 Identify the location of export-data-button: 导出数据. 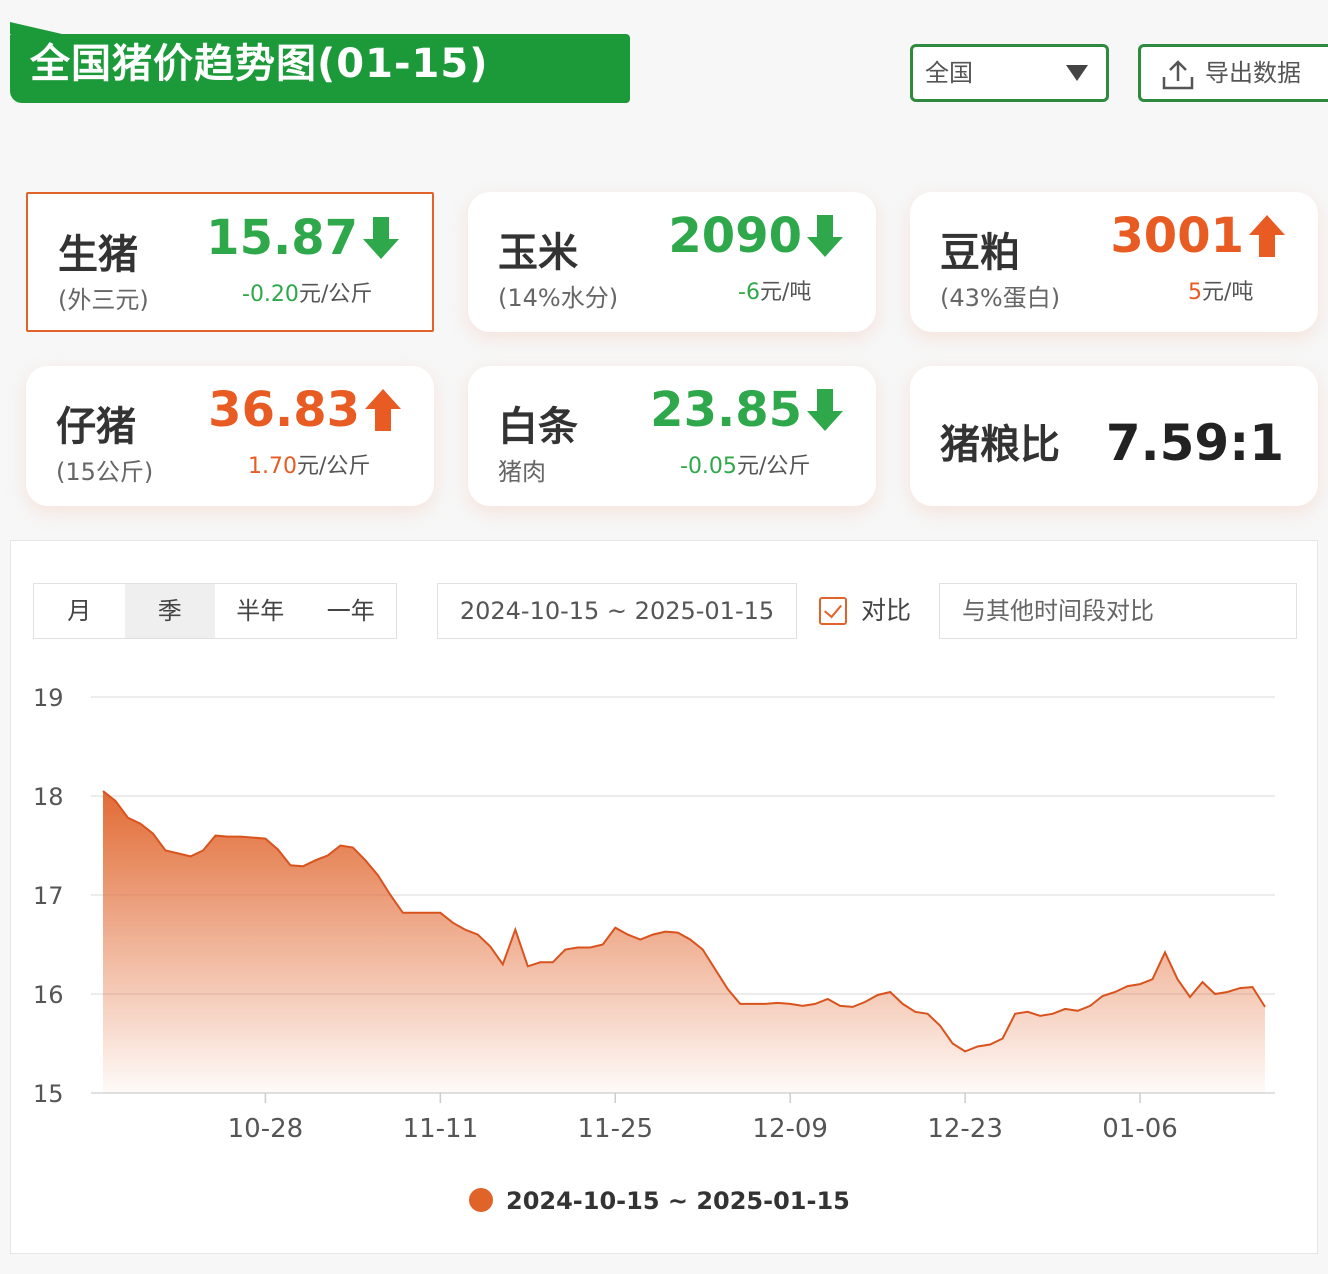
(1233, 73).